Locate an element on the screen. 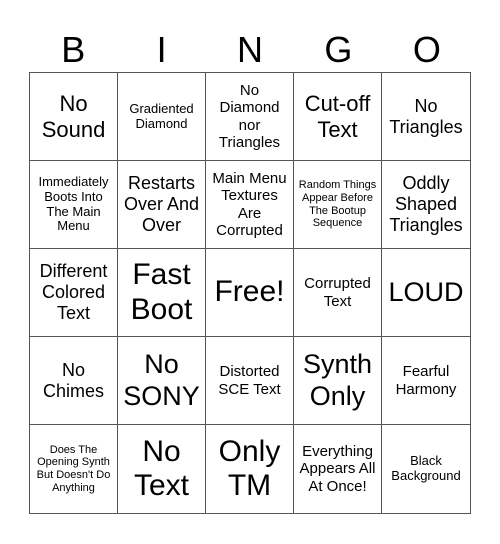  cell-label: Free! is located at coordinates (249, 292).